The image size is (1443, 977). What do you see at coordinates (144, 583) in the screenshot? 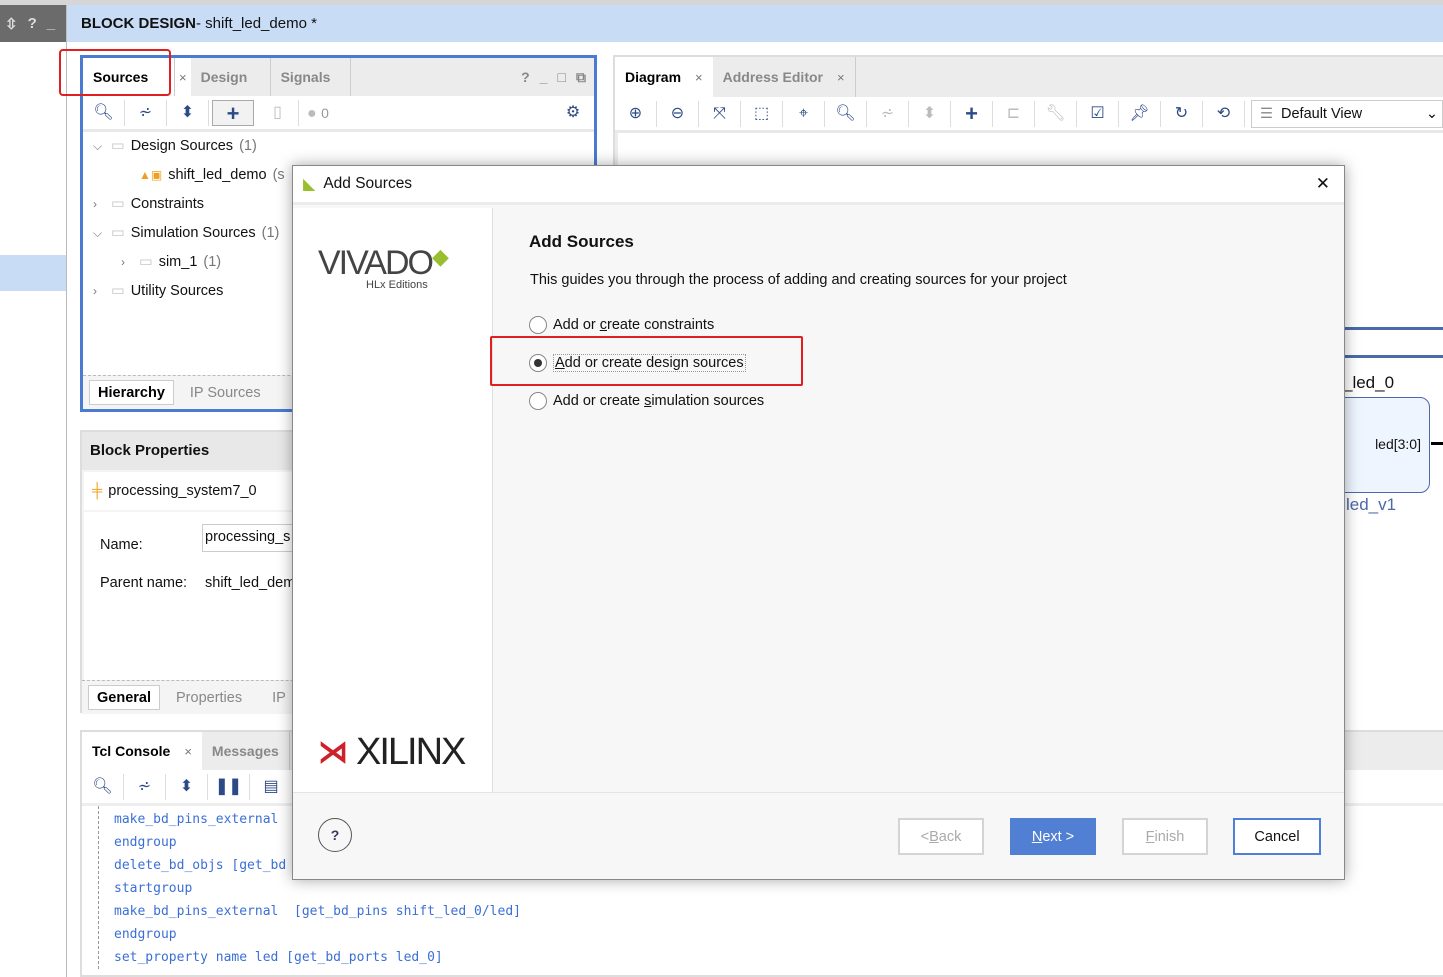
I see `parent-name-label: Parent name:` at bounding box center [144, 583].